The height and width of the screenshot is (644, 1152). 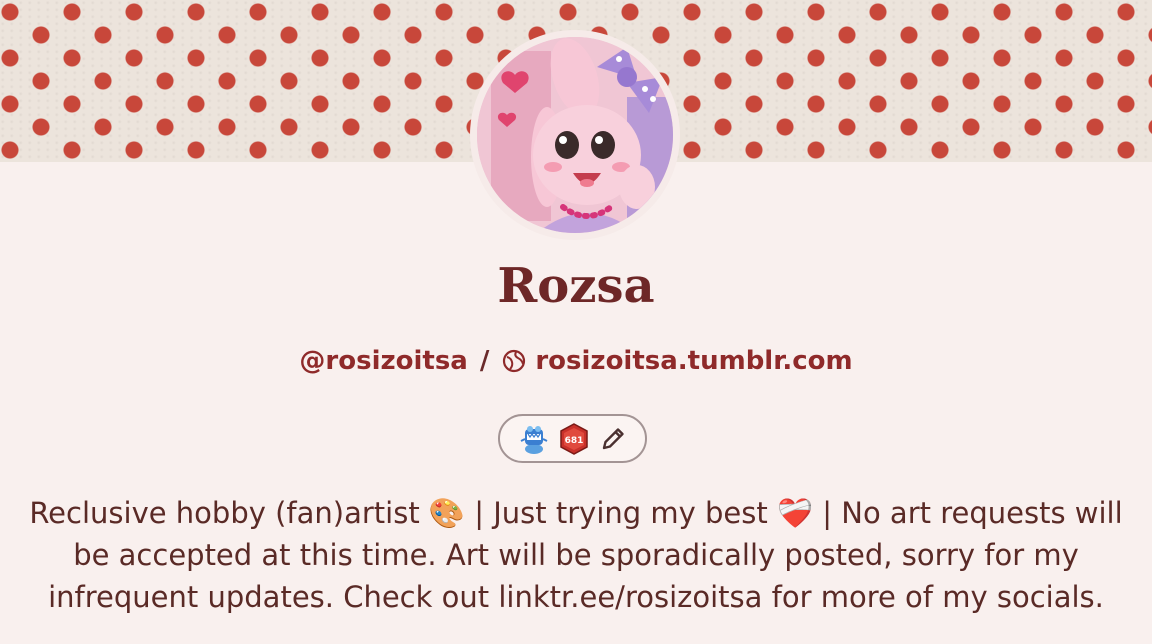 What do you see at coordinates (693, 361) in the screenshot?
I see `blog-url-link: rosizoitsa.tumblr.com` at bounding box center [693, 361].